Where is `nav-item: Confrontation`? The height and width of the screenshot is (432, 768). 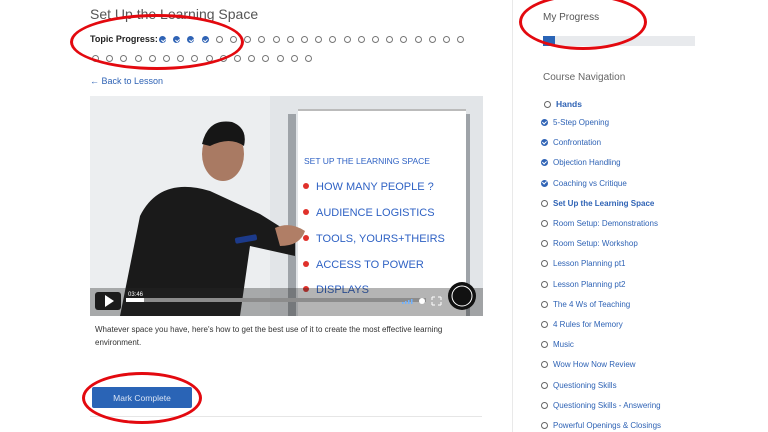
nav-item: Confrontation is located at coordinates (571, 143).